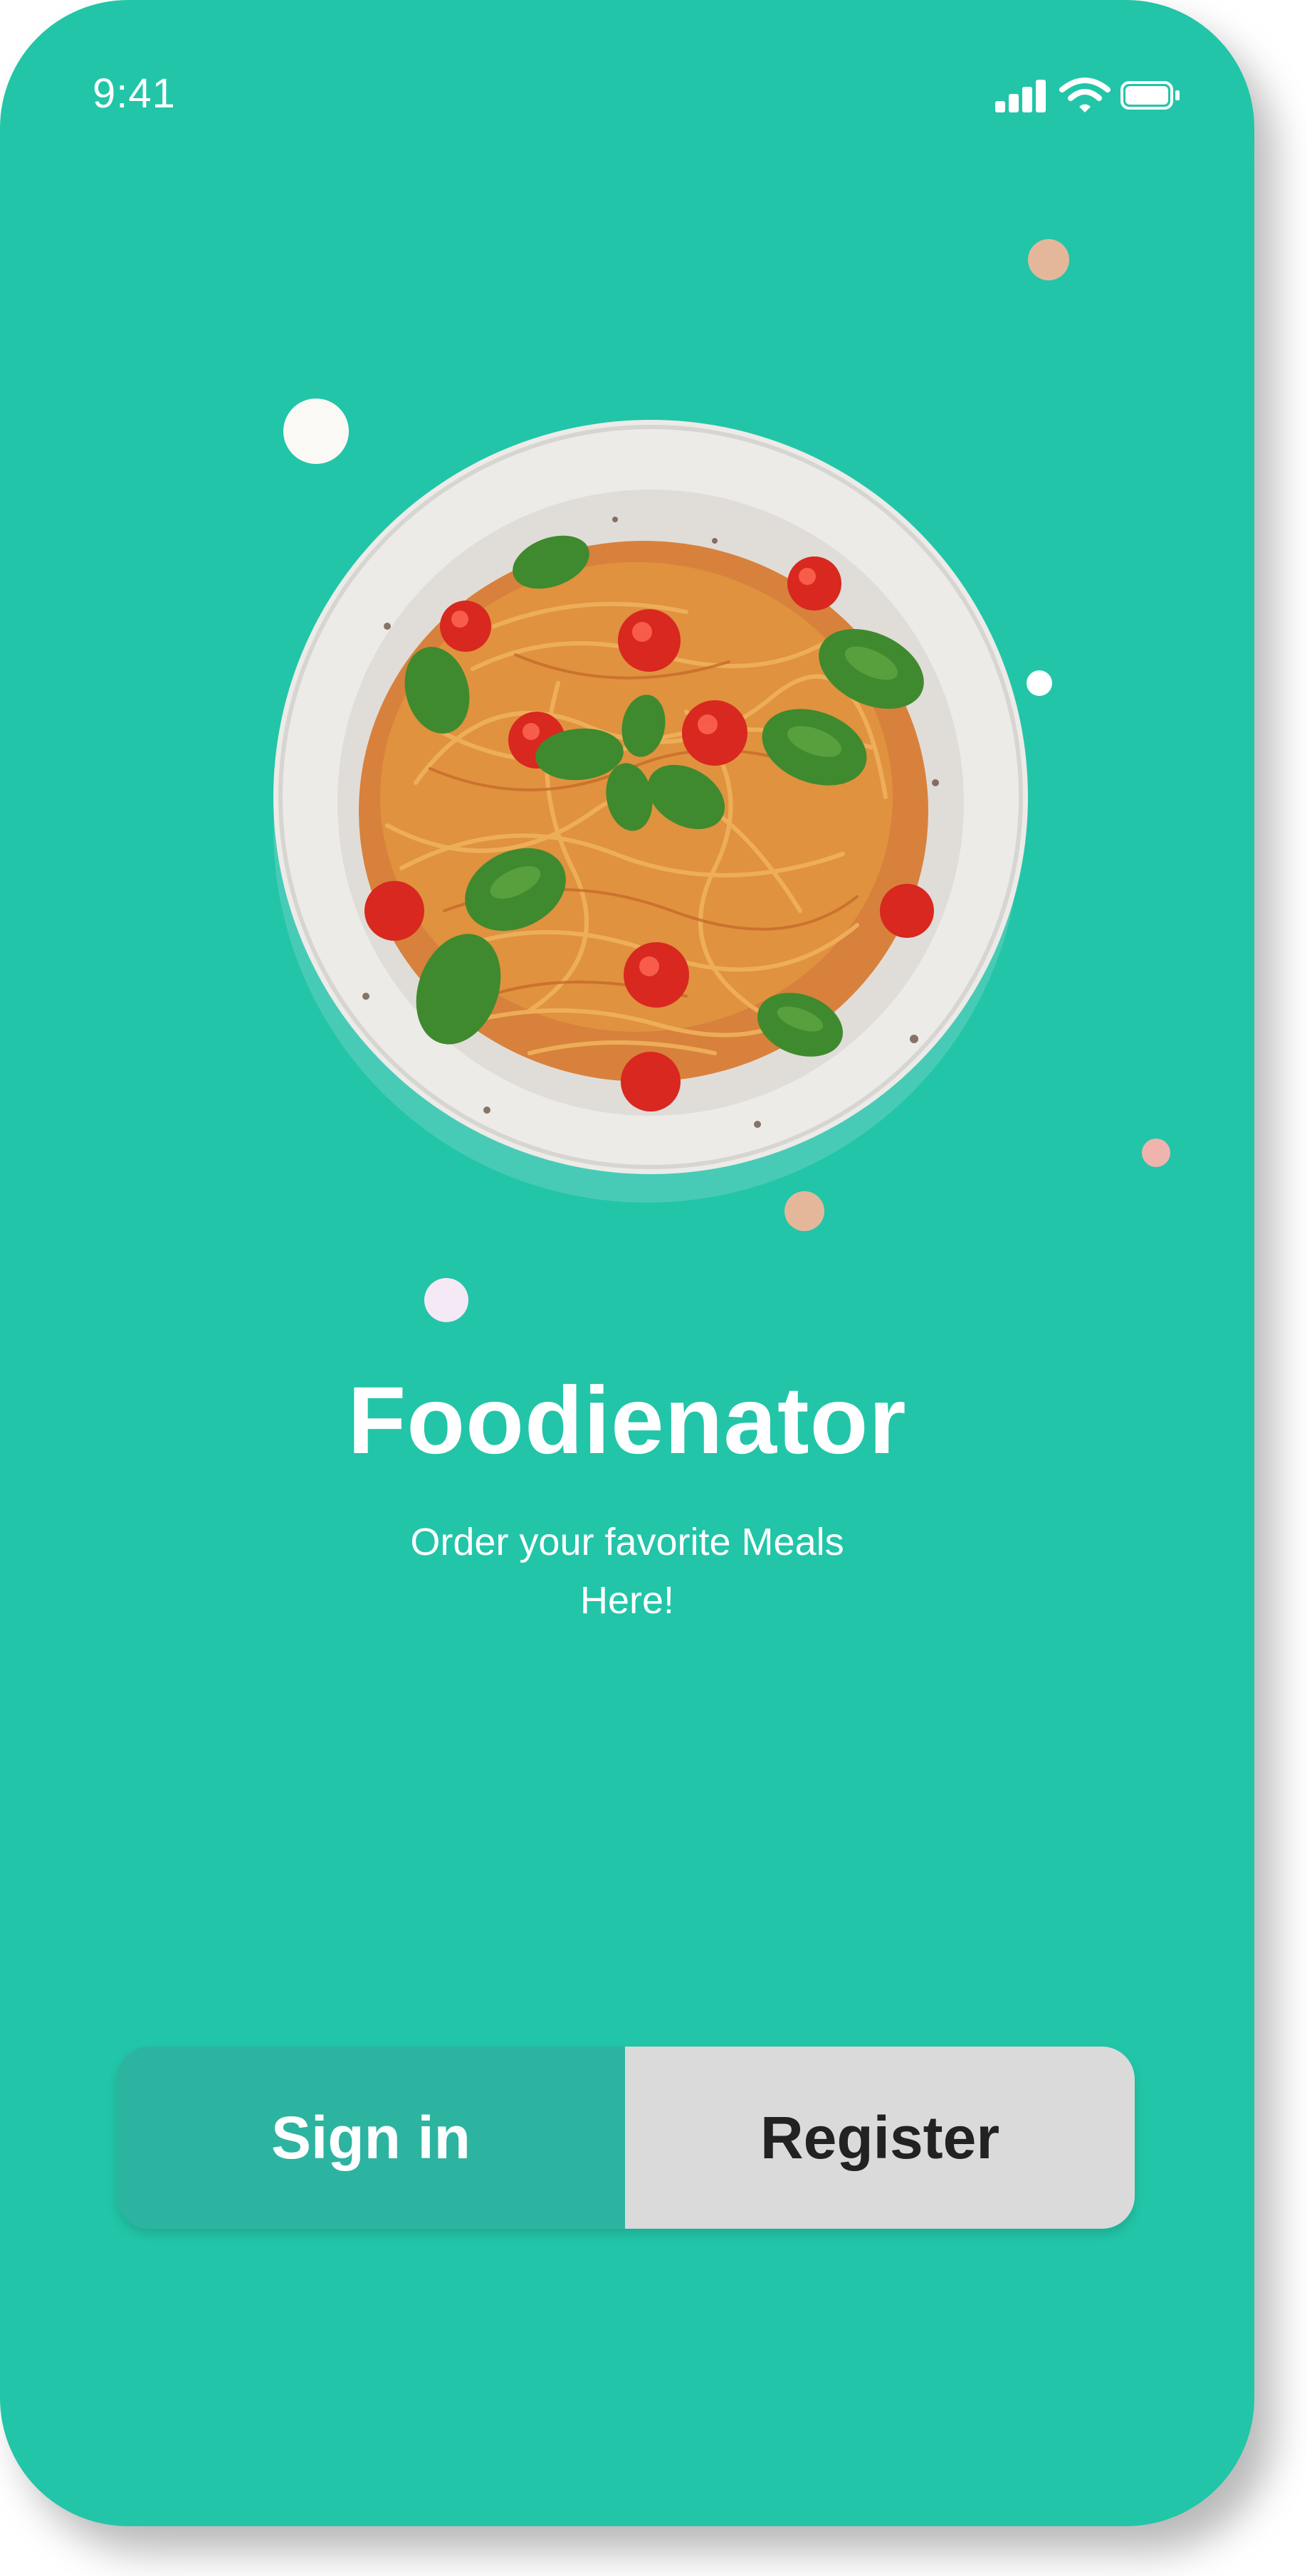  Describe the element at coordinates (627, 1600) in the screenshot. I see `tagline-line-2: Here!` at that location.